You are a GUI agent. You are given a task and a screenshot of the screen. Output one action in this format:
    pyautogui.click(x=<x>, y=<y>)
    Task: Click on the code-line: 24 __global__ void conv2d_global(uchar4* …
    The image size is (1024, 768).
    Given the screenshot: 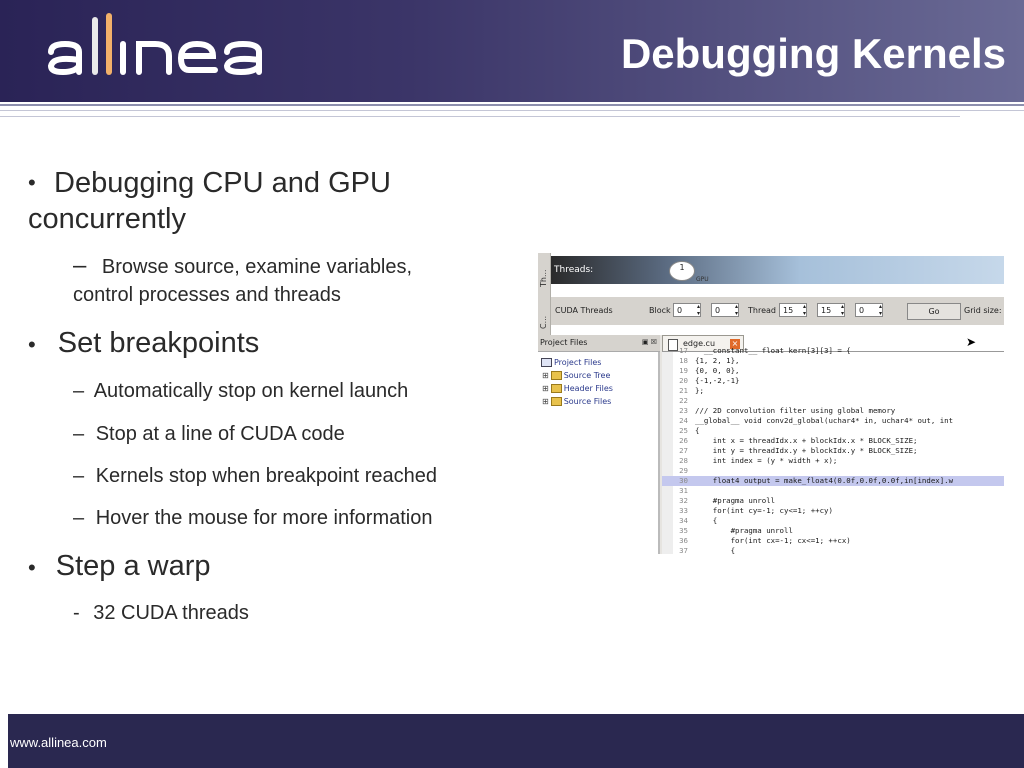 What is the action you would take?
    pyautogui.click(x=833, y=421)
    